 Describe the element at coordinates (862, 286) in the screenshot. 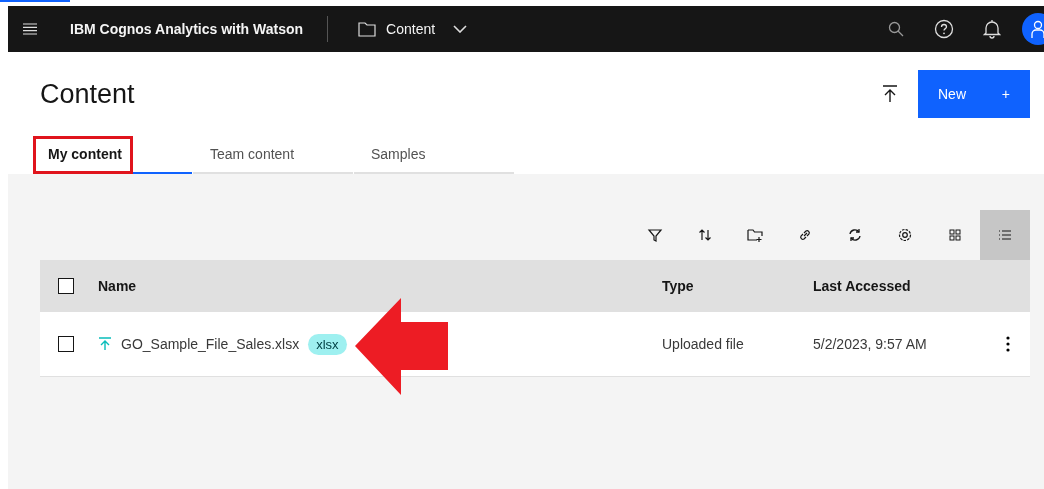

I see `column-header: Last Accessed` at that location.